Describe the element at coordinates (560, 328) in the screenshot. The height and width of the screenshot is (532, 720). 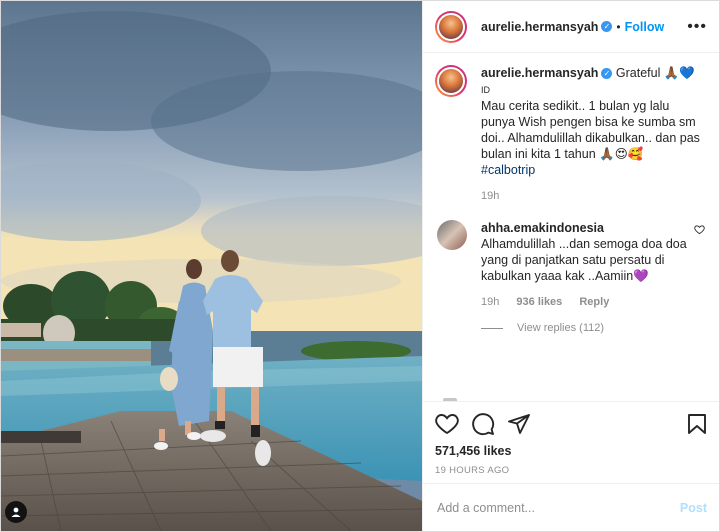
I see `view-replies-label: View replies (112)` at that location.